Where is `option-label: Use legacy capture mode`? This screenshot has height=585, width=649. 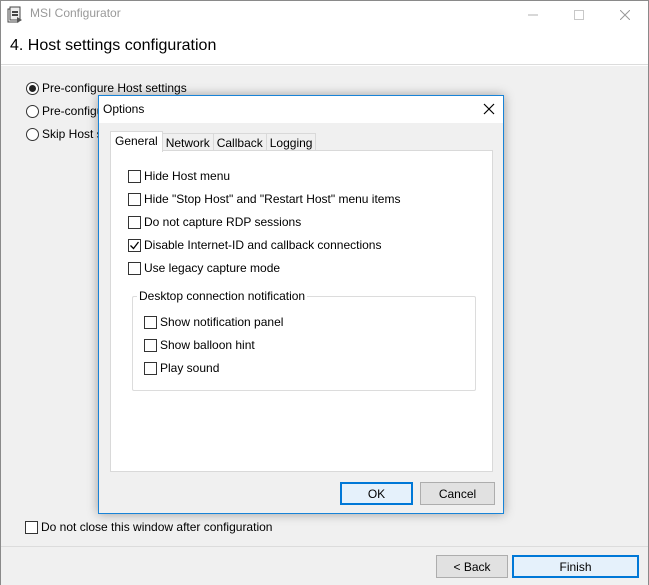
option-label: Use legacy capture mode is located at coordinates (212, 268).